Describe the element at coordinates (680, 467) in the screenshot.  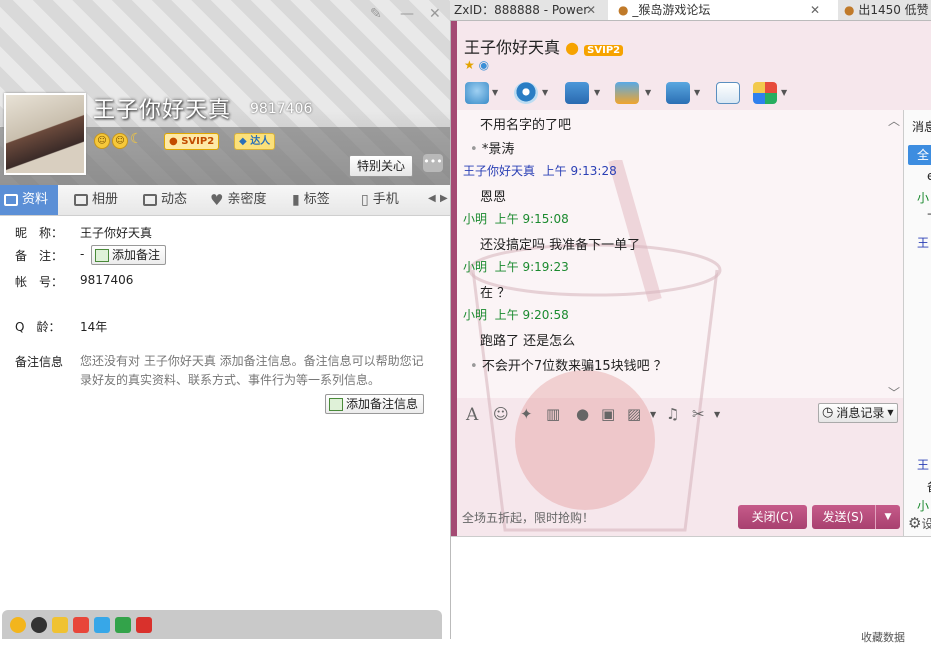
I see `message-input` at that location.